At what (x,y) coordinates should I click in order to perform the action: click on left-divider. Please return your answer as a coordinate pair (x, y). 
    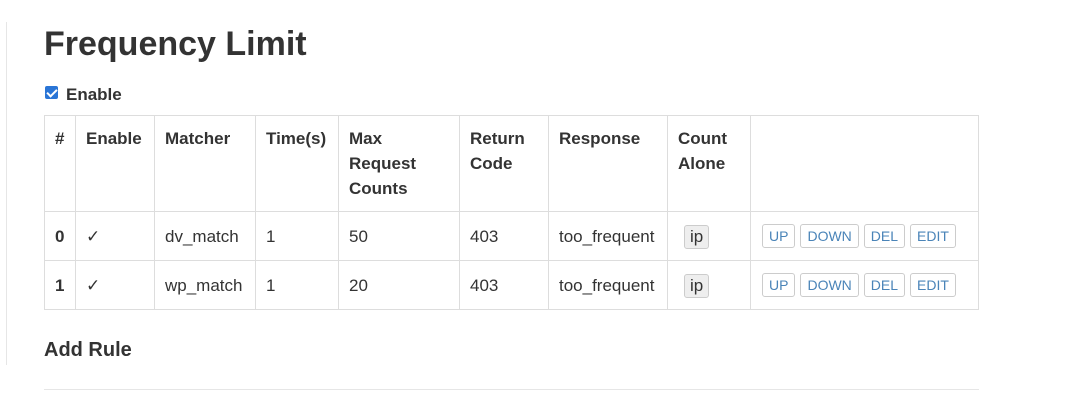
    Looking at the image, I should click on (6, 193).